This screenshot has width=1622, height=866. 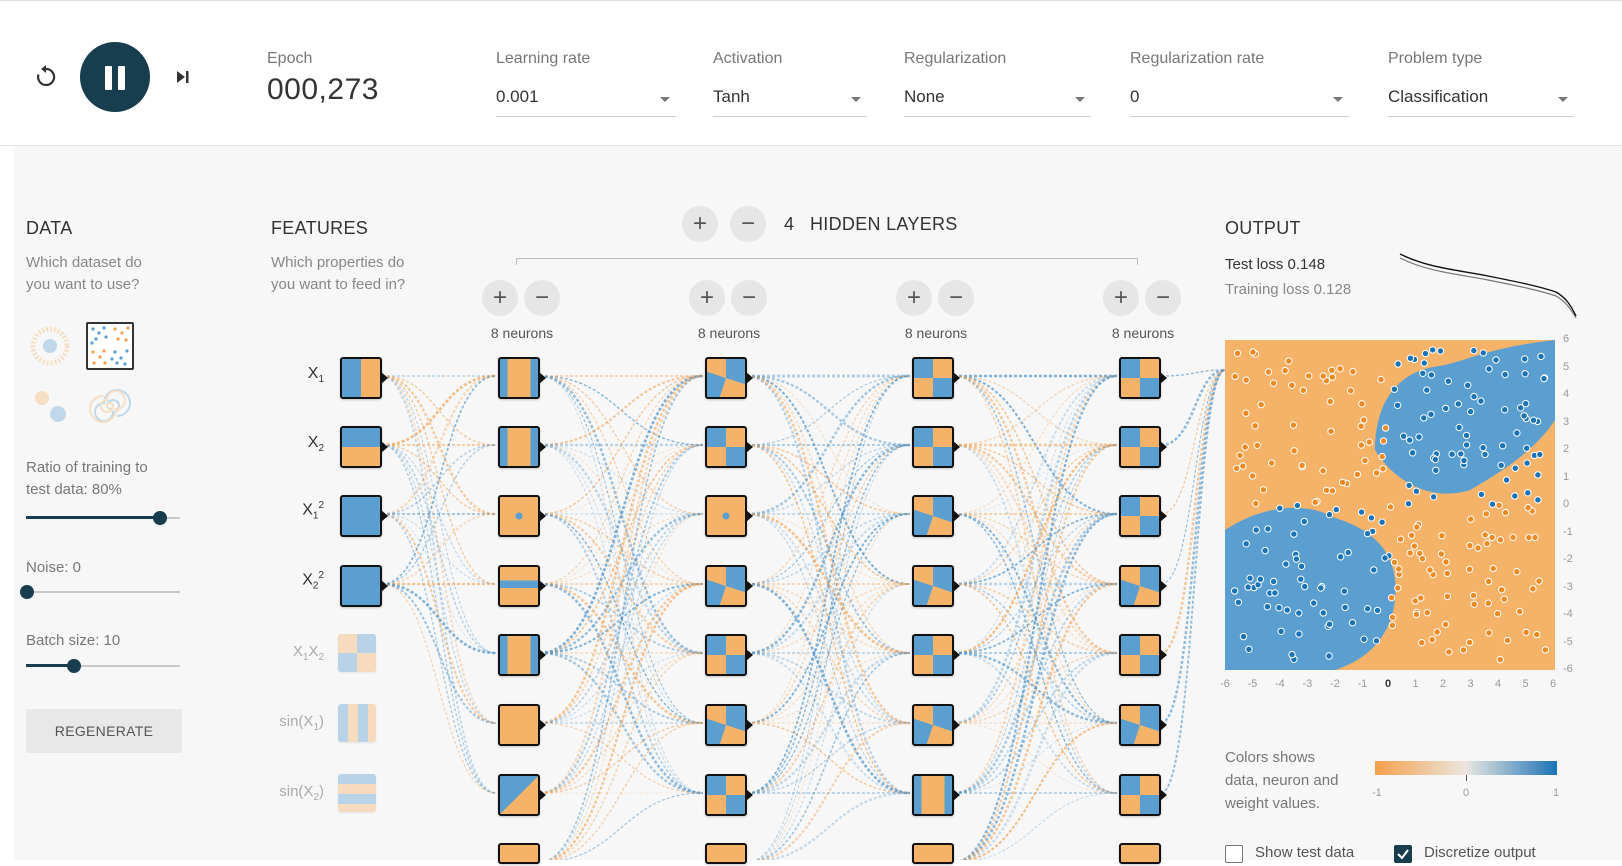 I want to click on feature-node-x2, so click(x=364, y=447).